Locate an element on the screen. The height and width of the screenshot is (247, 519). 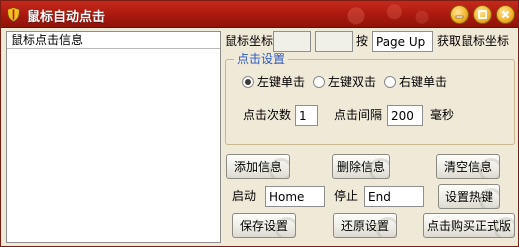
coord-x-field is located at coordinates (292, 41).